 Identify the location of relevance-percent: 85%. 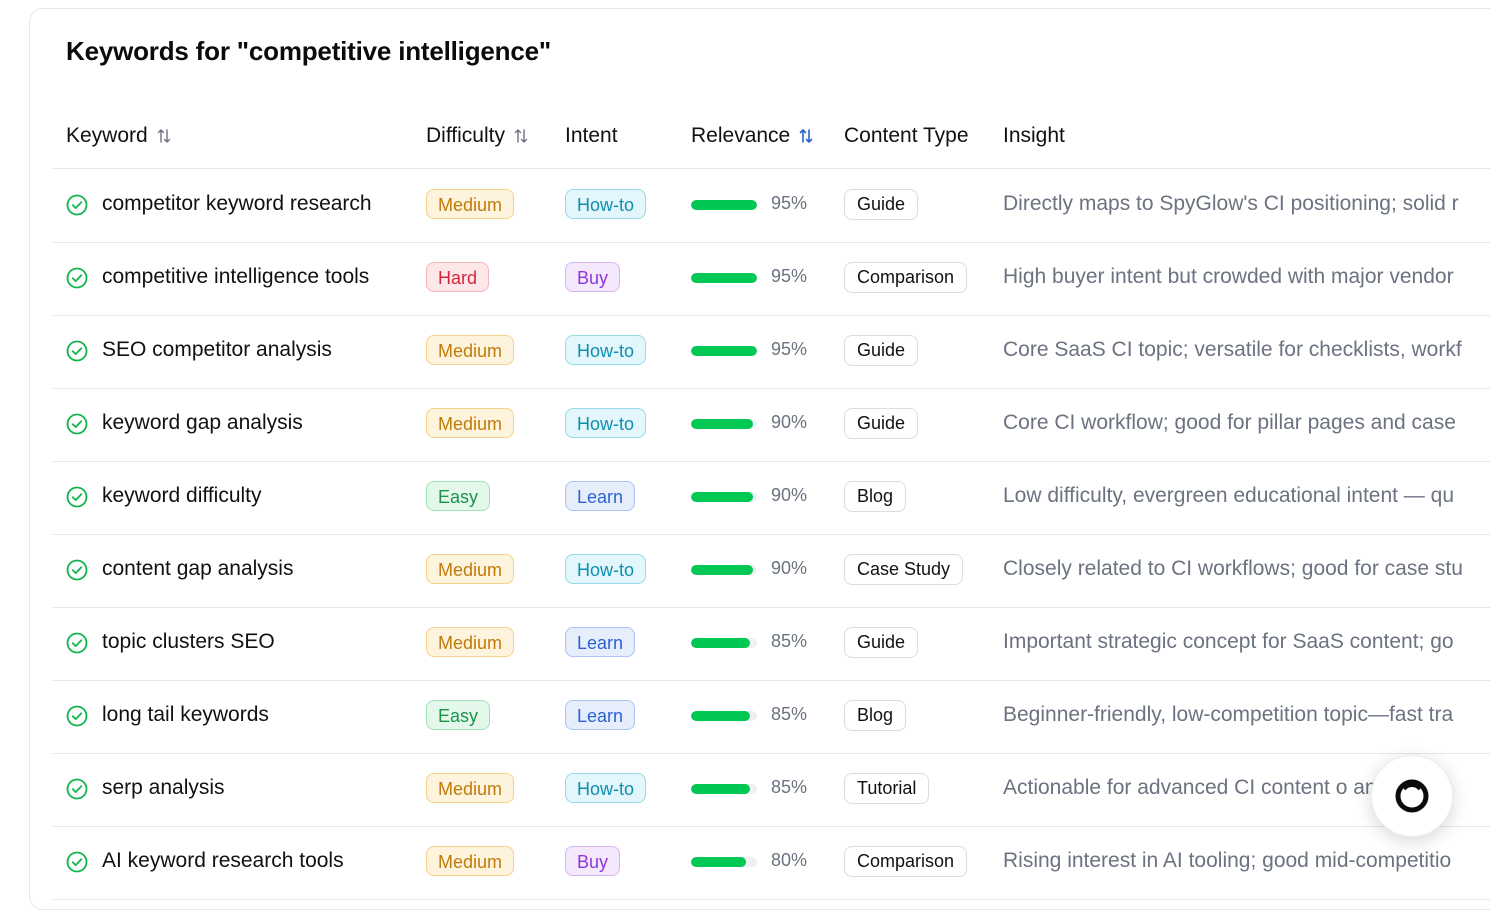
(789, 641).